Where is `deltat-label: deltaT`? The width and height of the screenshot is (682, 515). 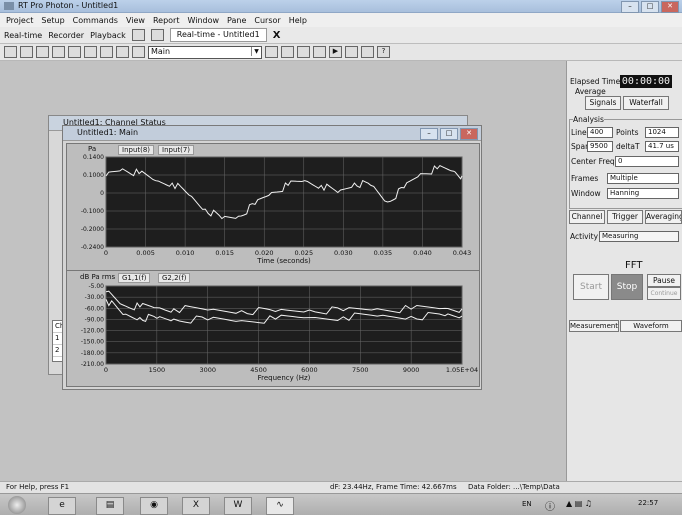
deltat-label: deltaT is located at coordinates (628, 146).